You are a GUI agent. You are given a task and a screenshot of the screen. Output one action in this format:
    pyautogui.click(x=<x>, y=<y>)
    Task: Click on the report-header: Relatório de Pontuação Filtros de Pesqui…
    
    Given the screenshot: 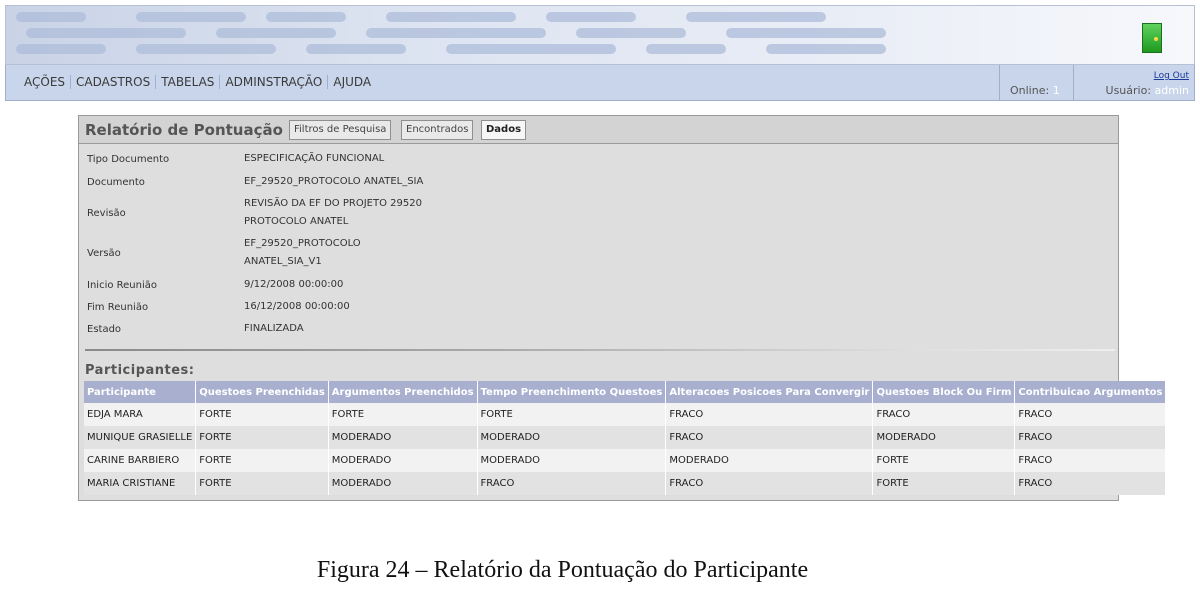 What is the action you would take?
    pyautogui.click(x=598, y=130)
    